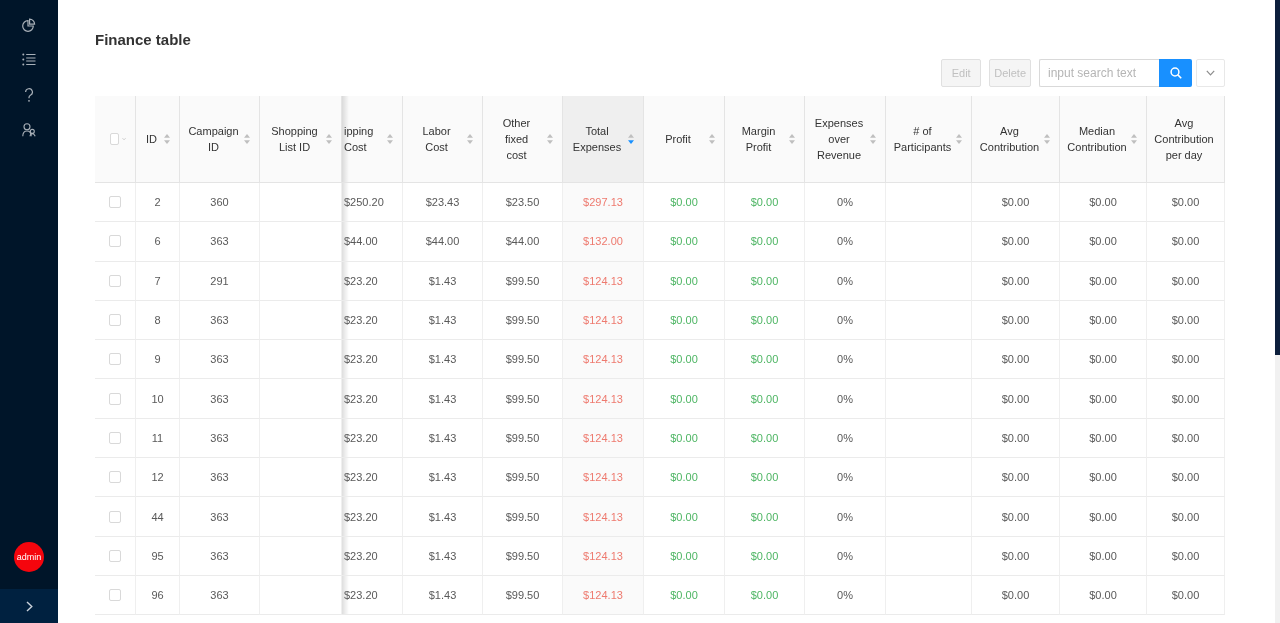  Describe the element at coordinates (1277, 177) in the screenshot. I see `scrollbar-thumb` at that location.